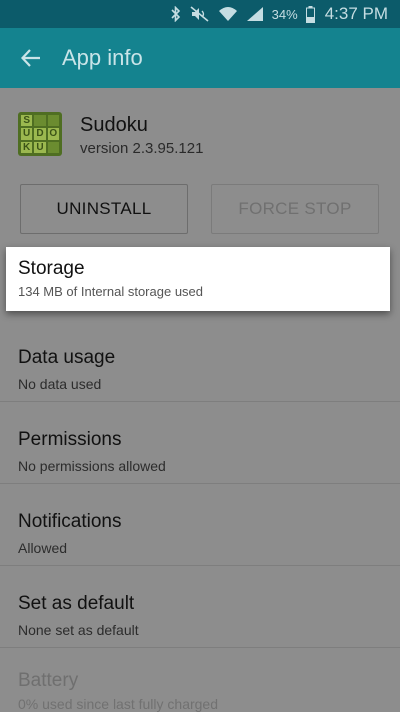 Image resolution: width=400 pixels, height=712 pixels. What do you see at coordinates (67, 357) in the screenshot?
I see `list-item-title: Data usage` at bounding box center [67, 357].